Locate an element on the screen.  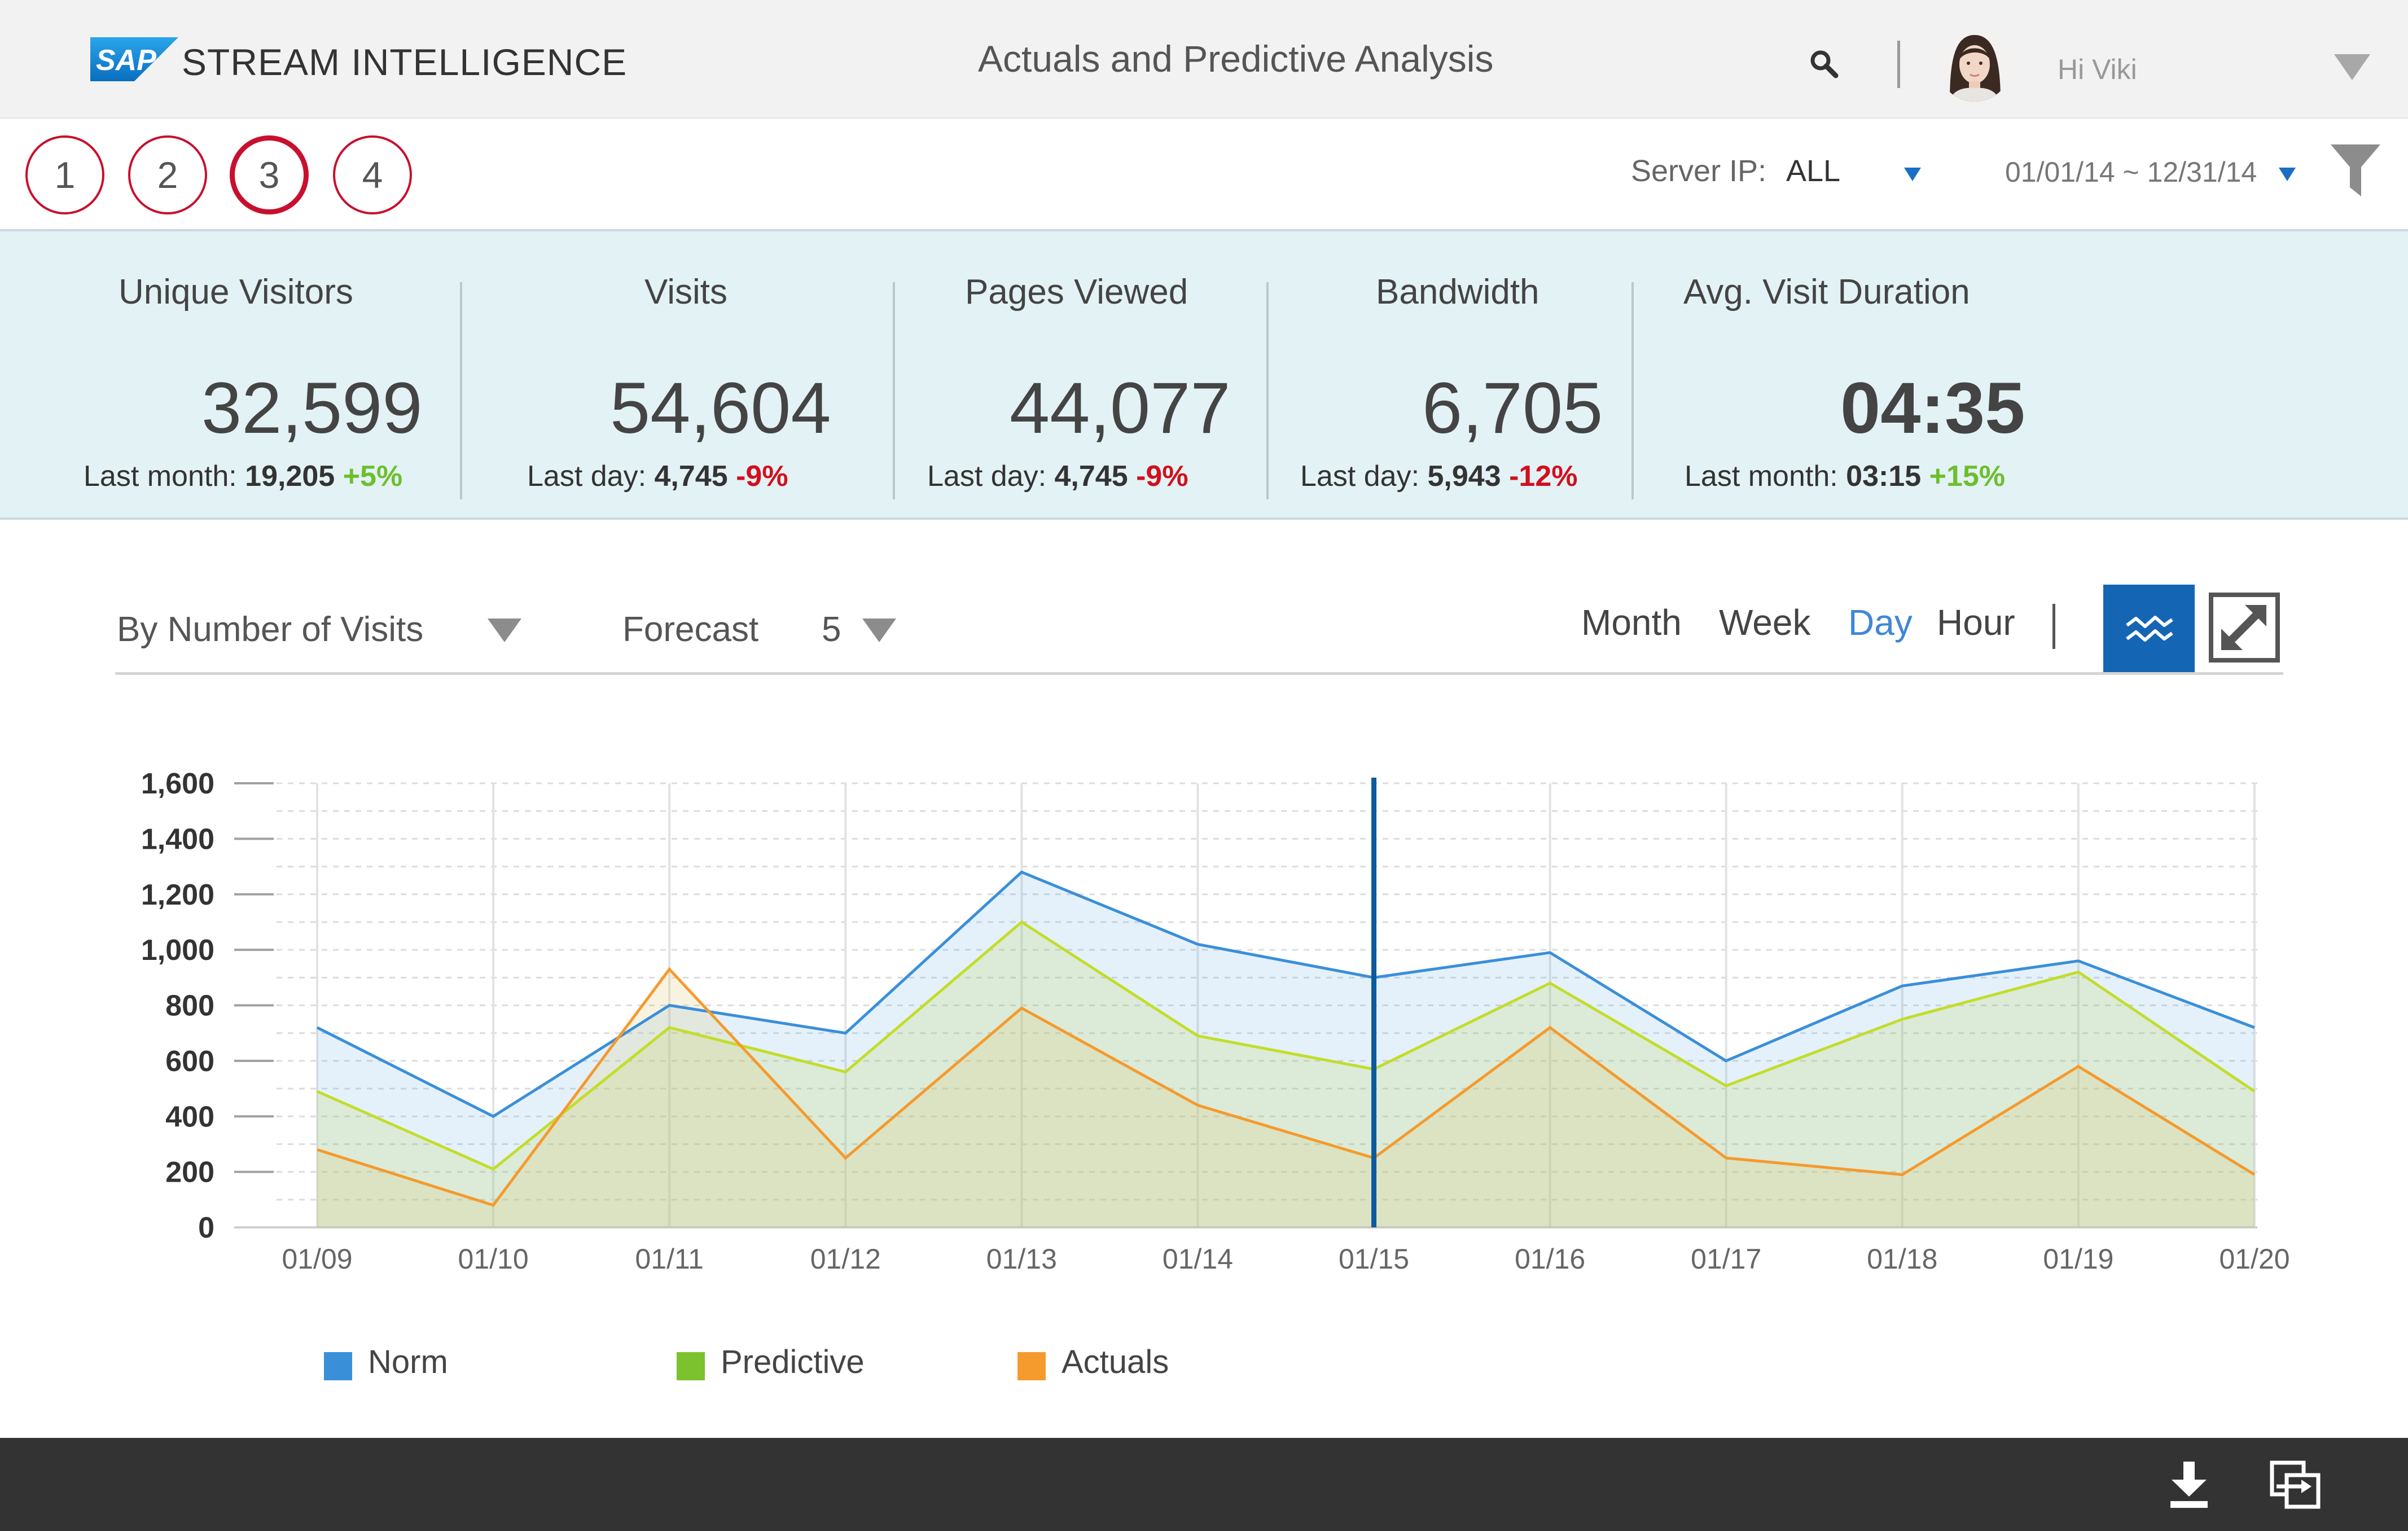
brand-name: STREAM INTELLIGENCE is located at coordinates (405, 62).